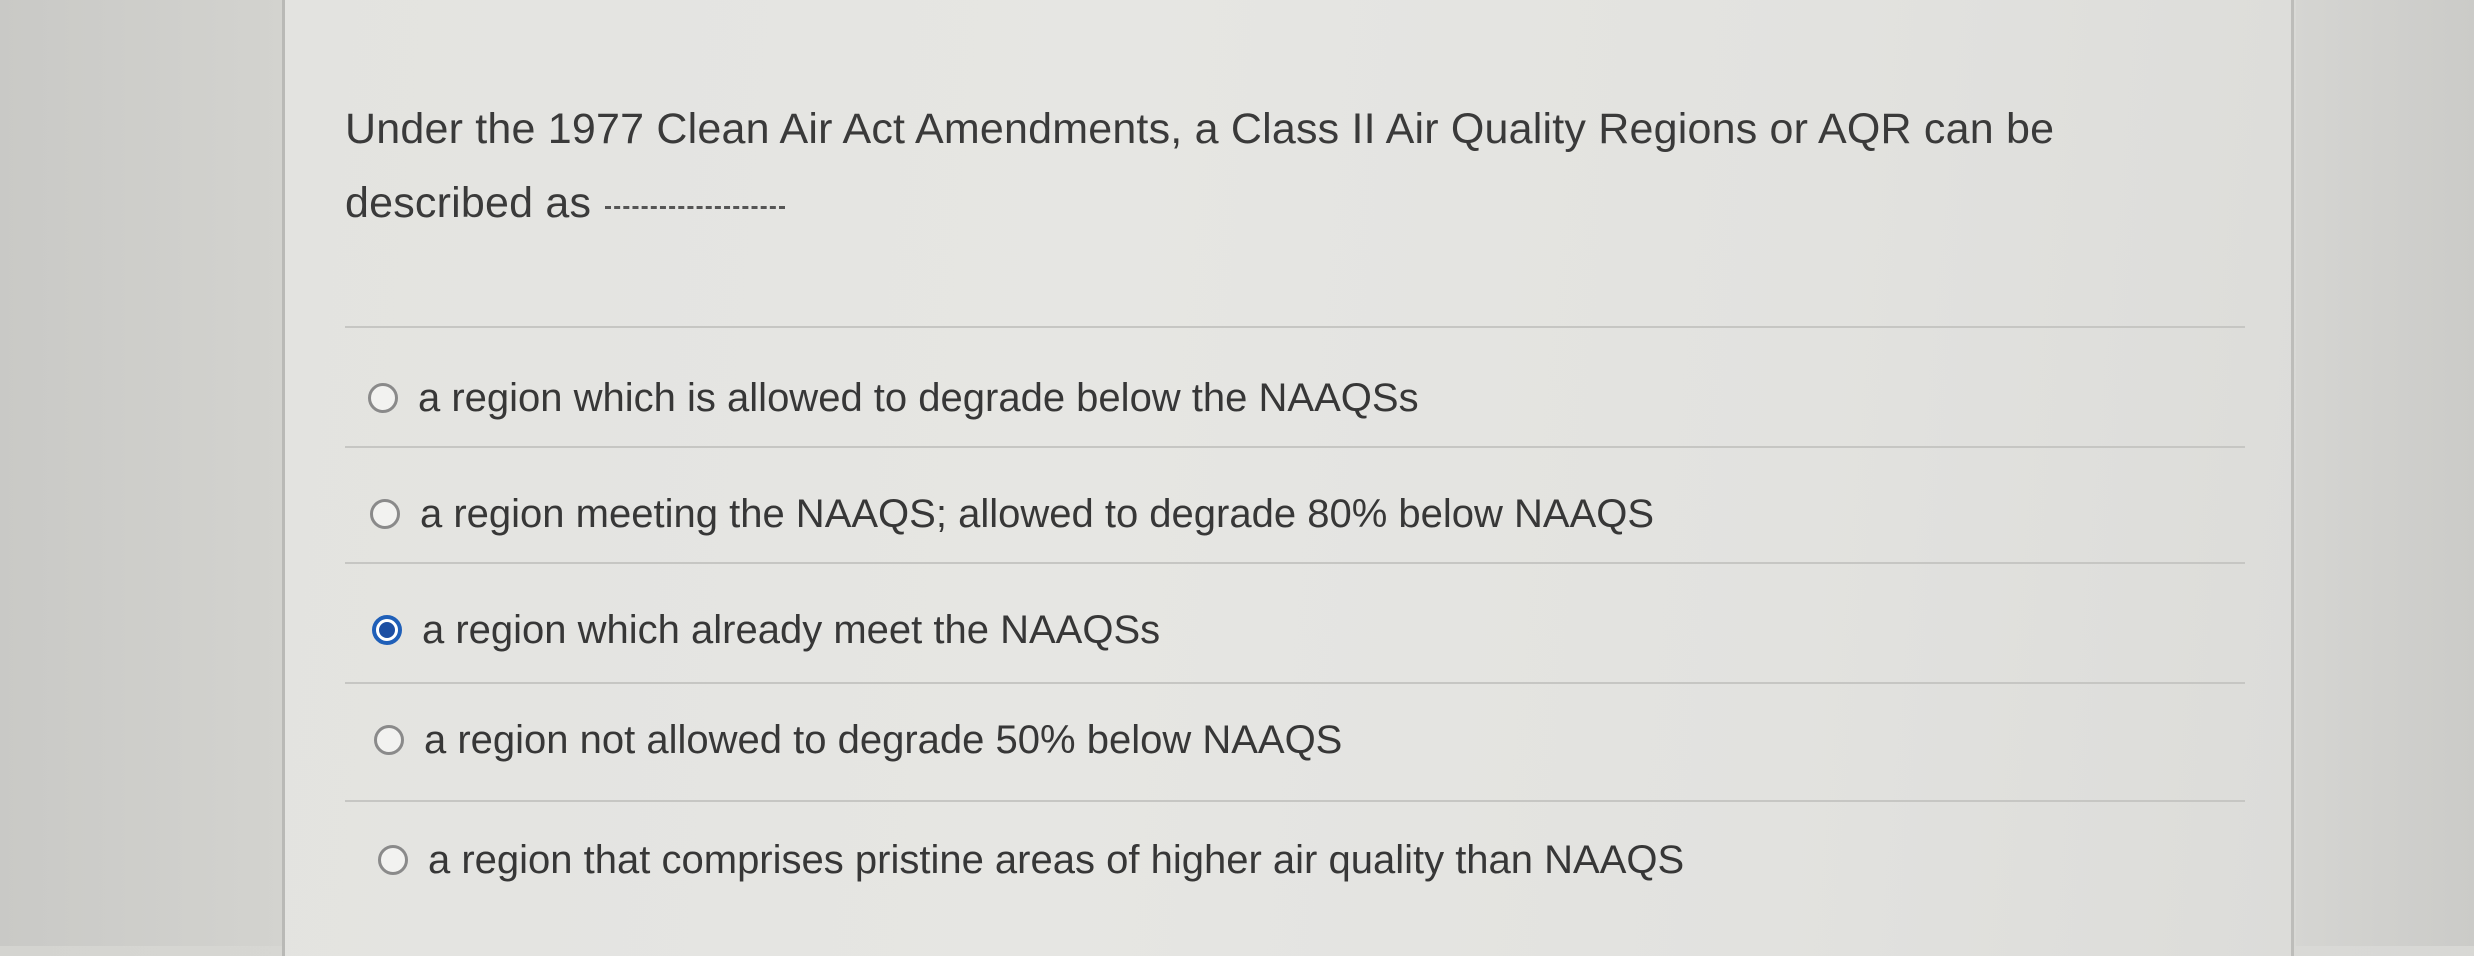 The image size is (2474, 956). Describe the element at coordinates (468, 203) in the screenshot. I see `question-line-2: described as` at that location.